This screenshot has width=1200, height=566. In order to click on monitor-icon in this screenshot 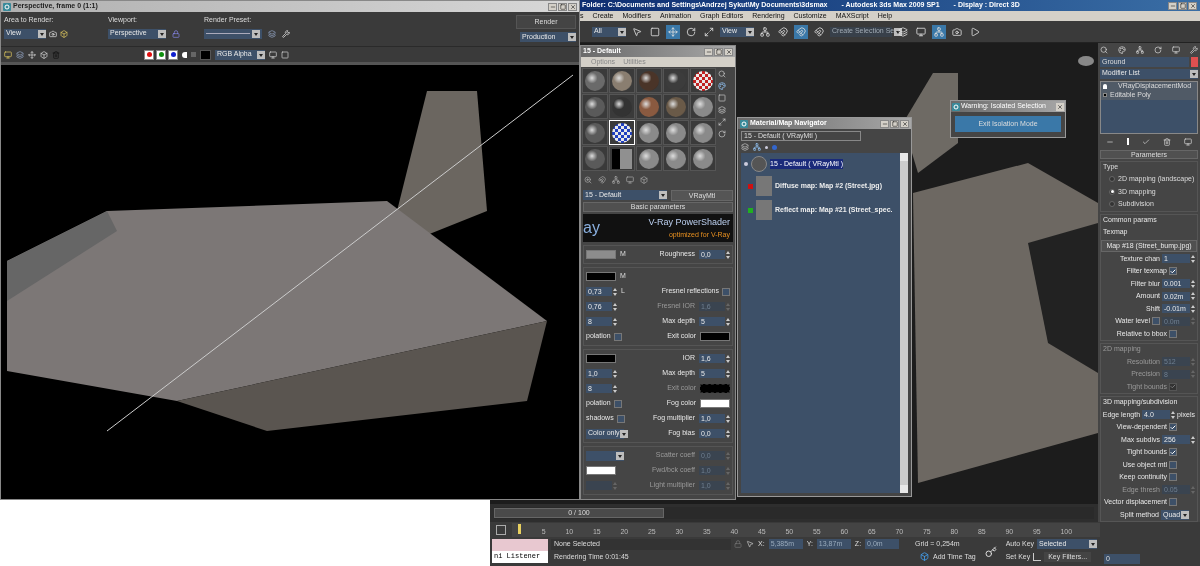, I will do `click(8, 54)`.